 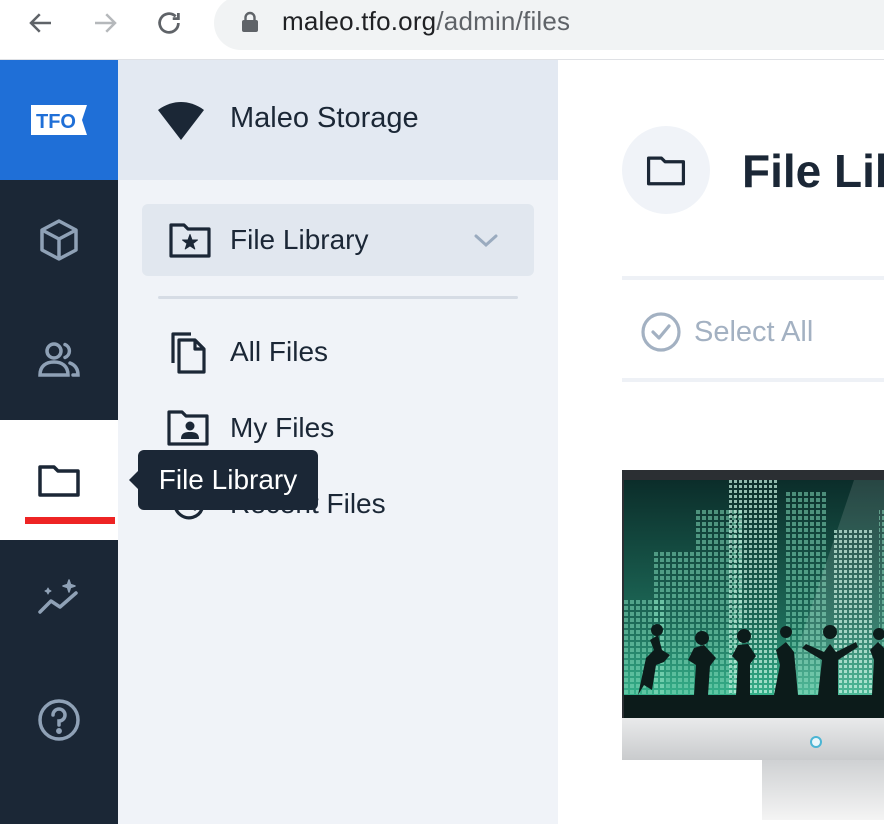 What do you see at coordinates (324, 118) in the screenshot?
I see `brand-name: Maleo Storage` at bounding box center [324, 118].